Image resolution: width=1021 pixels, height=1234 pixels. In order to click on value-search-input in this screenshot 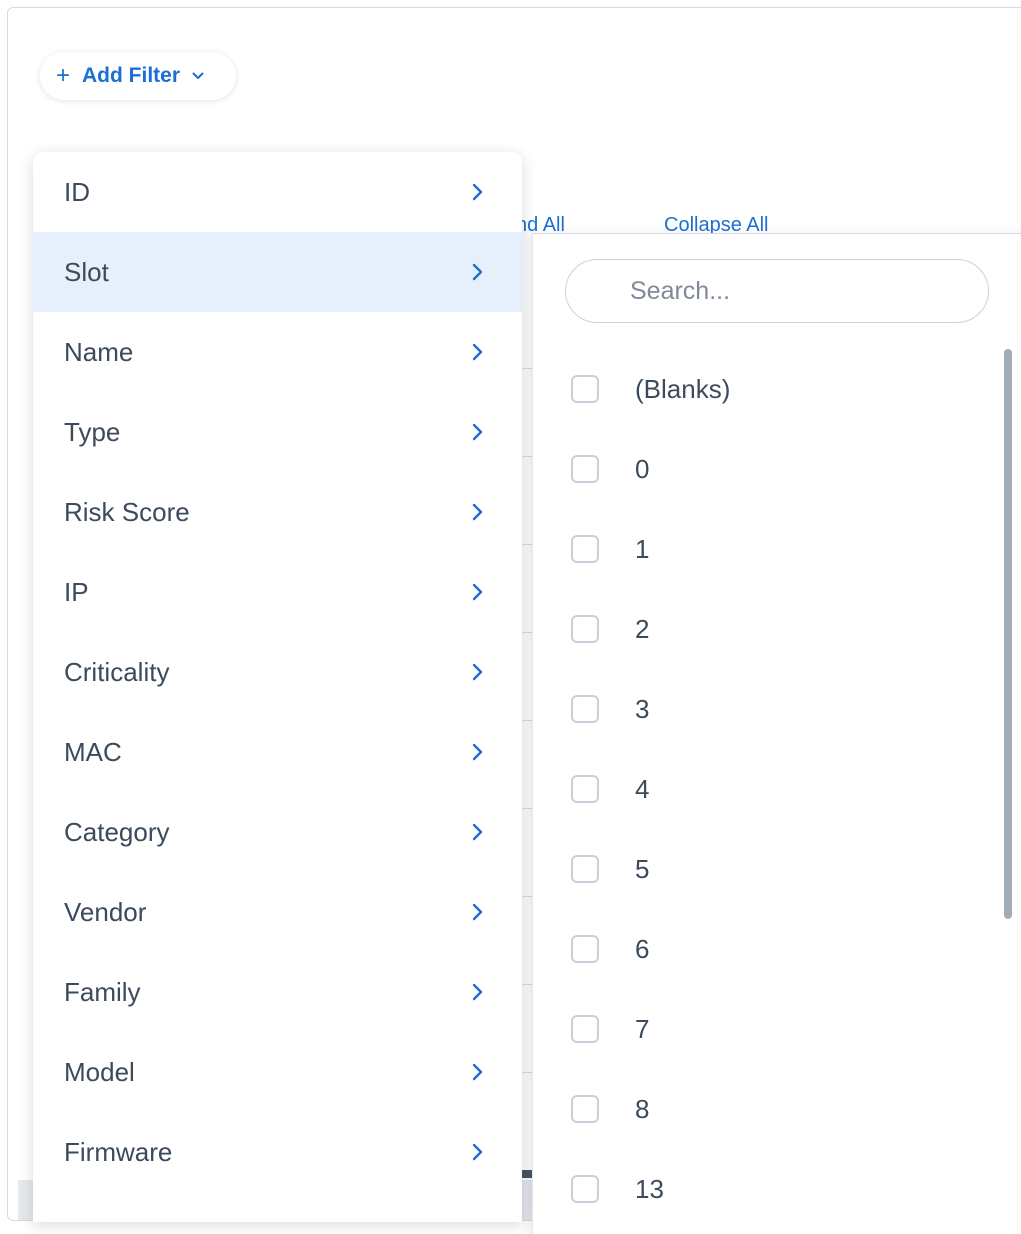, I will do `click(777, 291)`.